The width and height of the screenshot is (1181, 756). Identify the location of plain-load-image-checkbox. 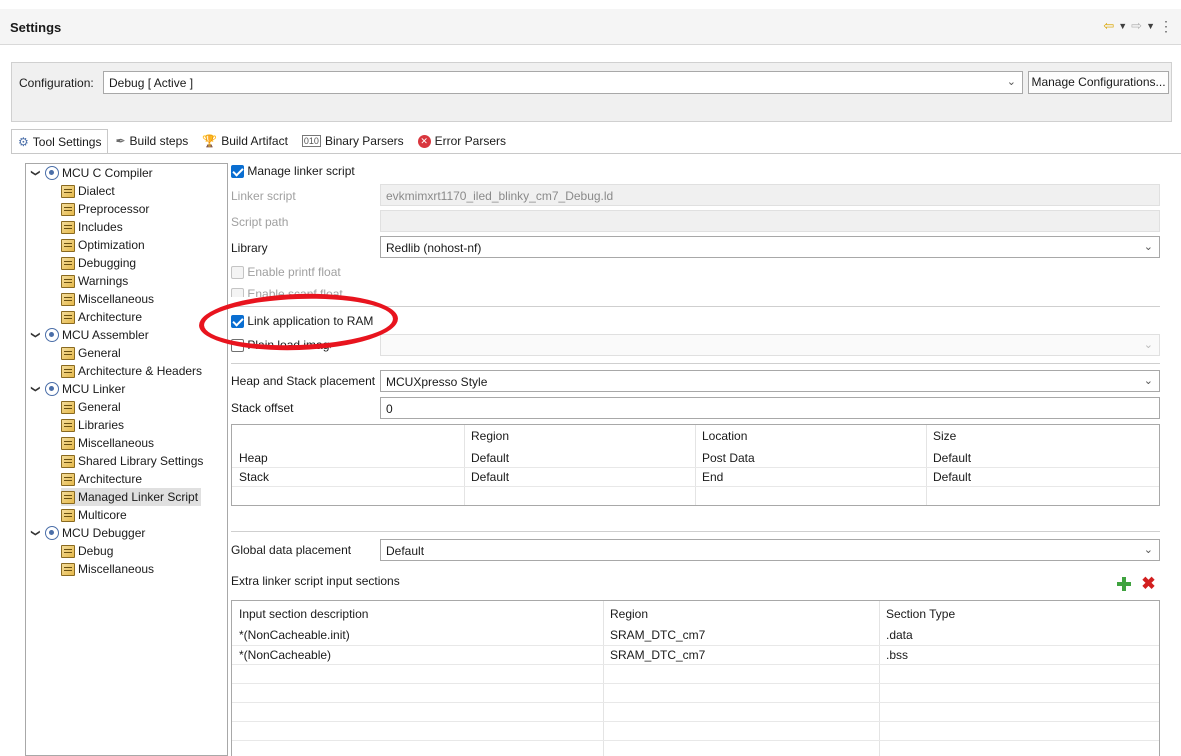
(237, 346).